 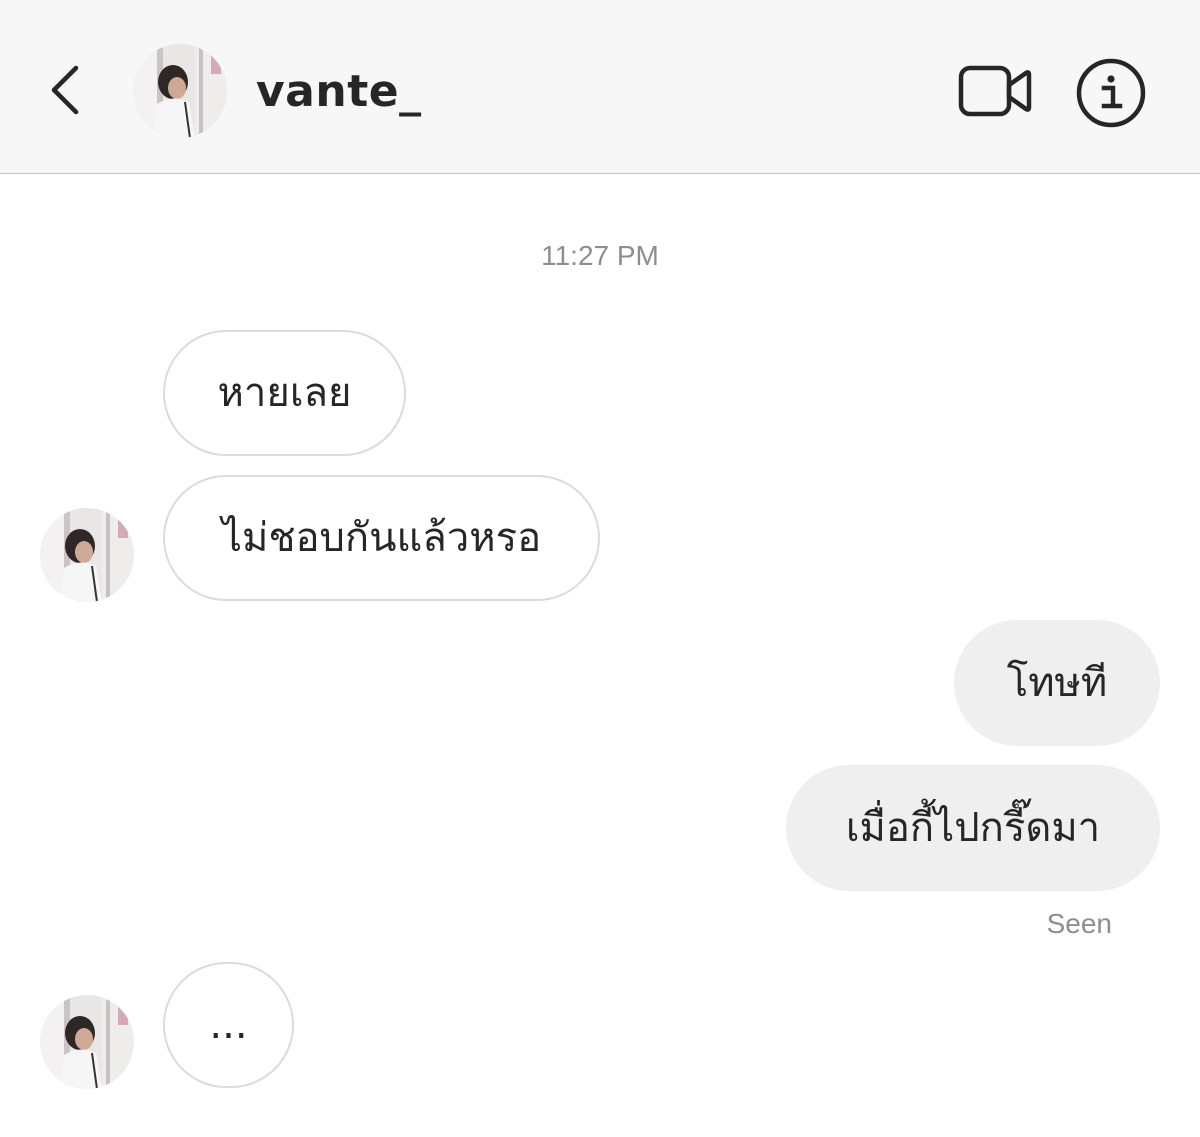 I want to click on back-button, so click(x=64, y=90).